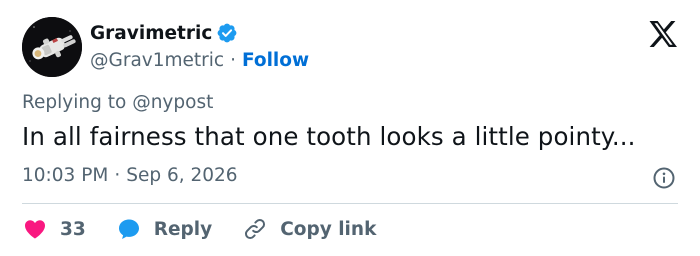 The image size is (700, 256). I want to click on follow-button: Follow, so click(275, 60).